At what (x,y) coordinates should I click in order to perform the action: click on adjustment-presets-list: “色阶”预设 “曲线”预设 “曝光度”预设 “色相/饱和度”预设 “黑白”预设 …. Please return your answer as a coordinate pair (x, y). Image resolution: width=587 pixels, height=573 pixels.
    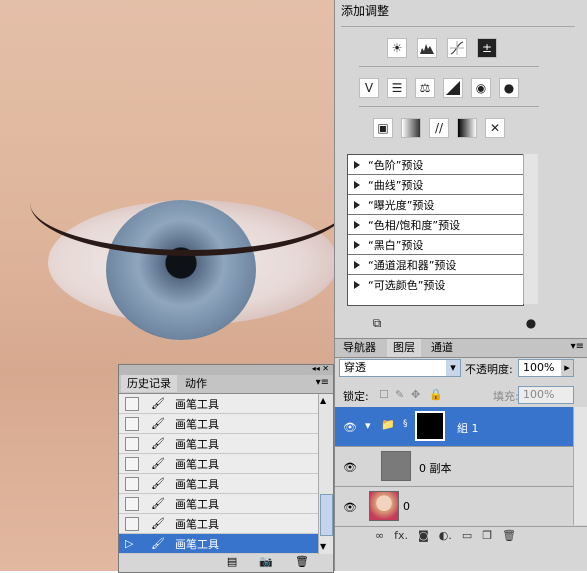
    Looking at the image, I should click on (435, 230).